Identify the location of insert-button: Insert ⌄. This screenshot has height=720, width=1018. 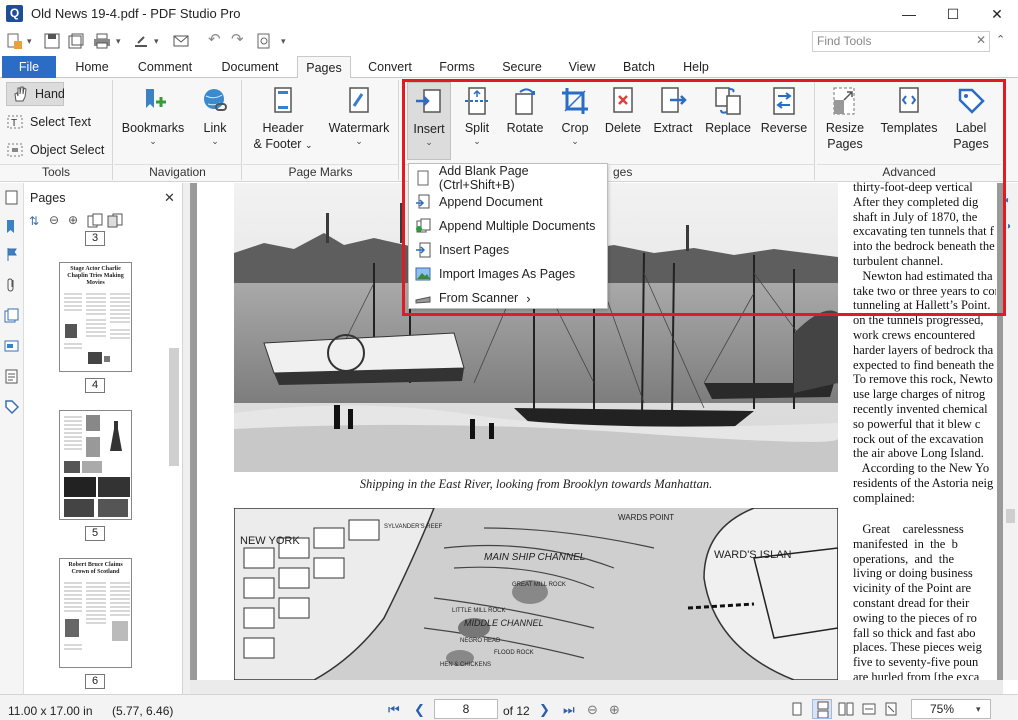
(429, 121).